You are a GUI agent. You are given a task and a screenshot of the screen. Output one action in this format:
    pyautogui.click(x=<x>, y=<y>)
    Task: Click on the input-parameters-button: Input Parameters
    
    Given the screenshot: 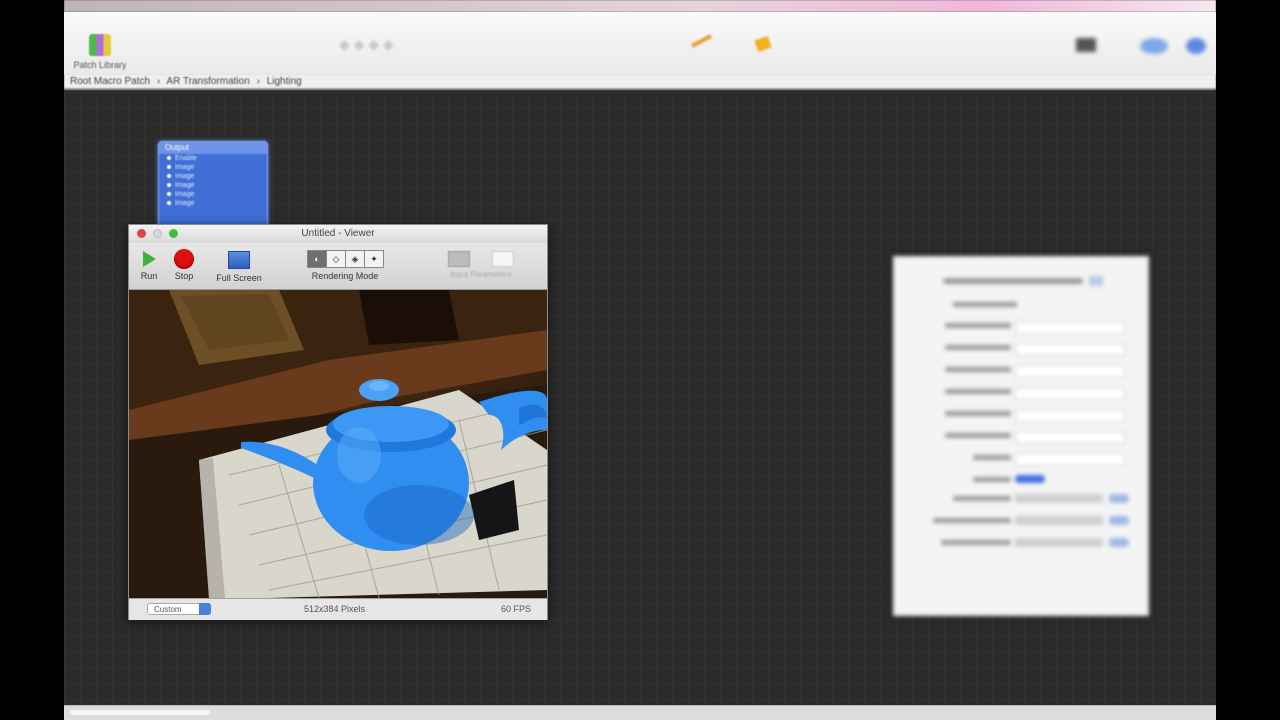 What is the action you would take?
    pyautogui.click(x=481, y=265)
    